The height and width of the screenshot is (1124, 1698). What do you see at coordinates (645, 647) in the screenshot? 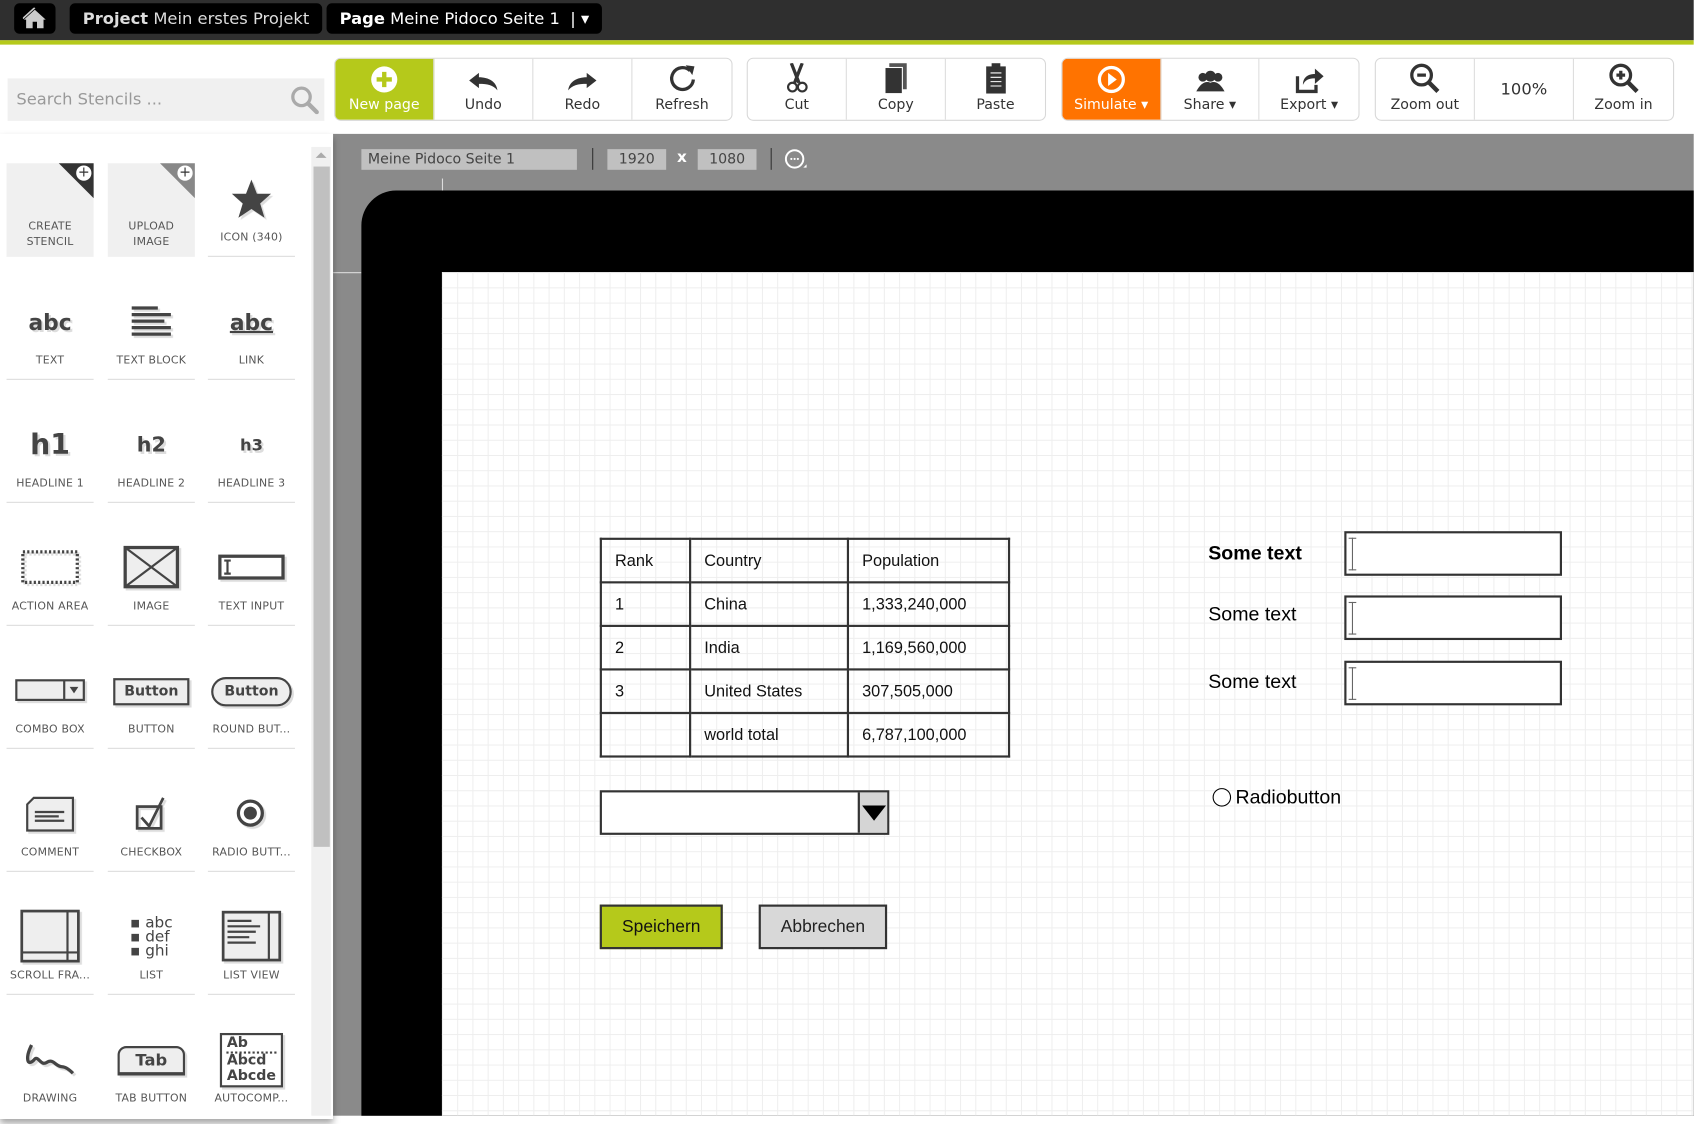
I see `table-cell: 2` at bounding box center [645, 647].